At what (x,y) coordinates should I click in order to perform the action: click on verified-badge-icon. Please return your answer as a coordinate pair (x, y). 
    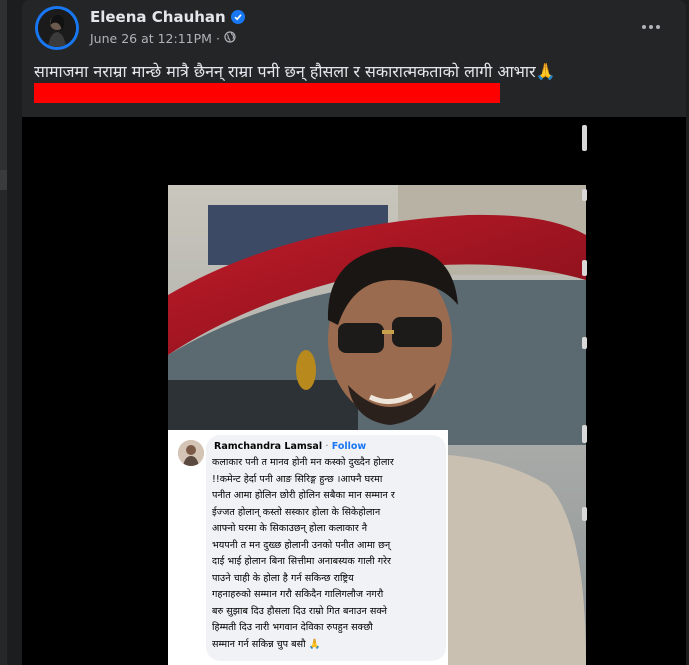
    Looking at the image, I should click on (237, 17).